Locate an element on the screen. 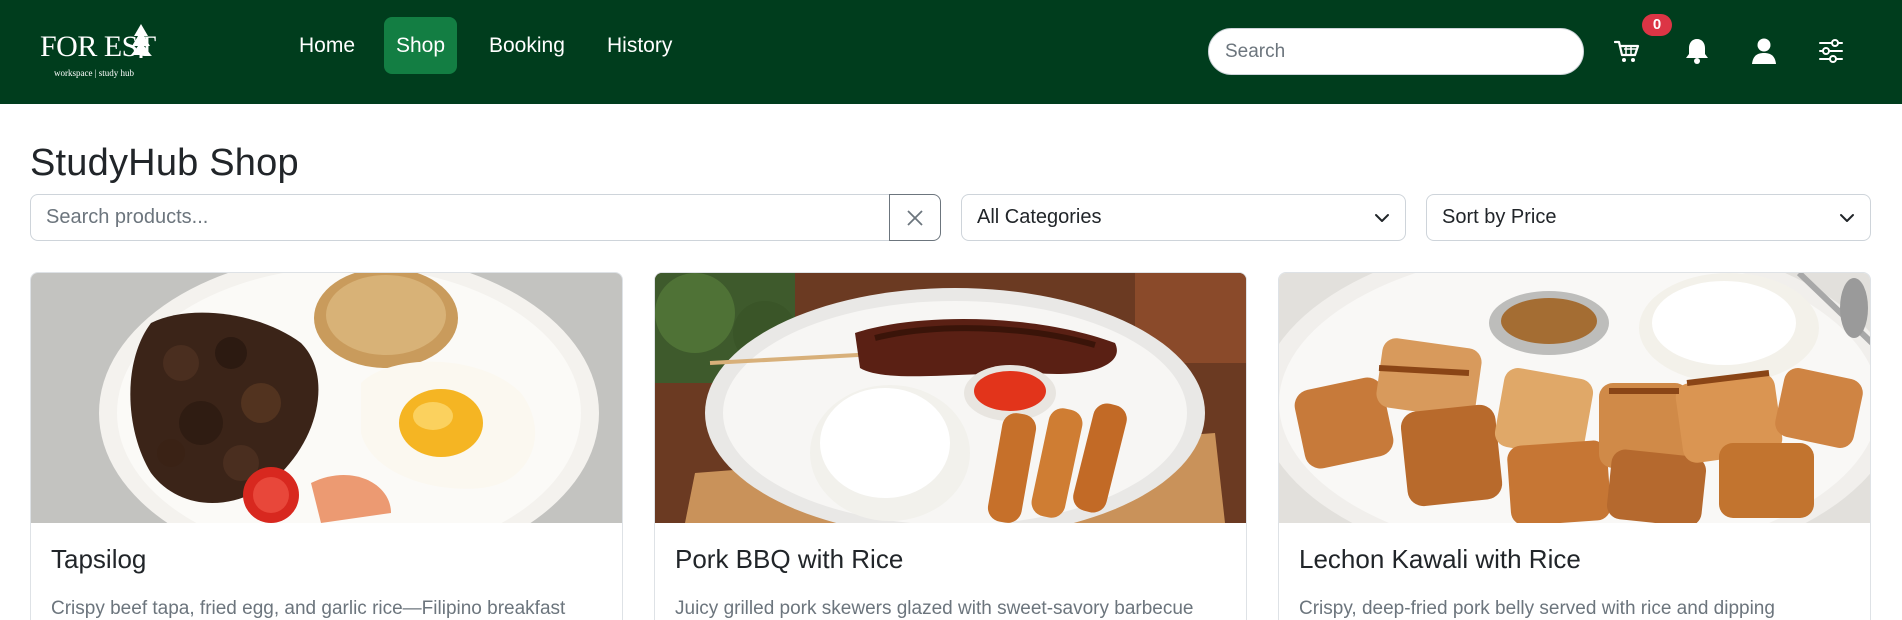 This screenshot has height=620, width=1902. product-image-lechon-kawali is located at coordinates (1574, 398).